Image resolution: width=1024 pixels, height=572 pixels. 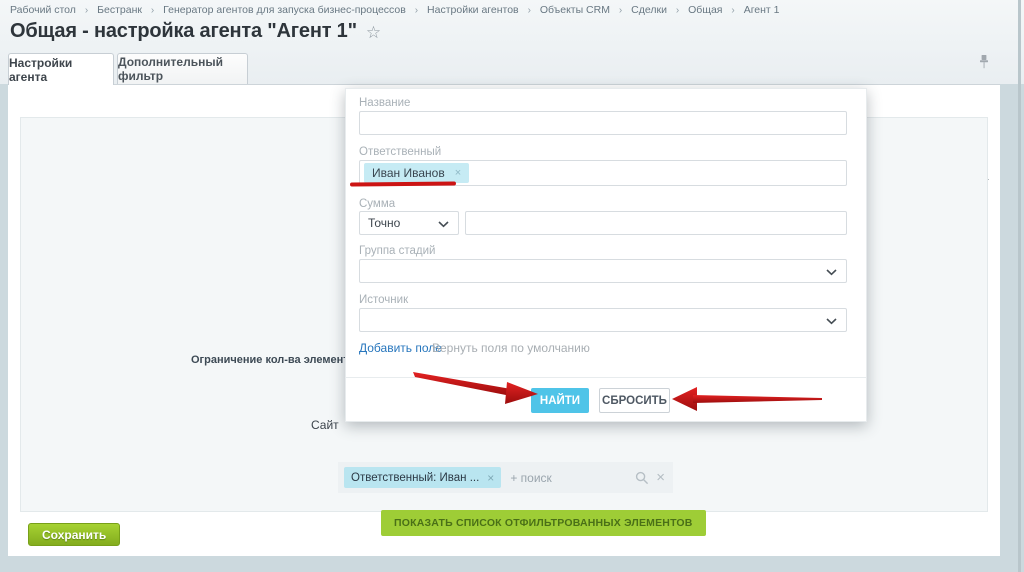 I want to click on find-button: НАЙТИ, so click(x=560, y=400).